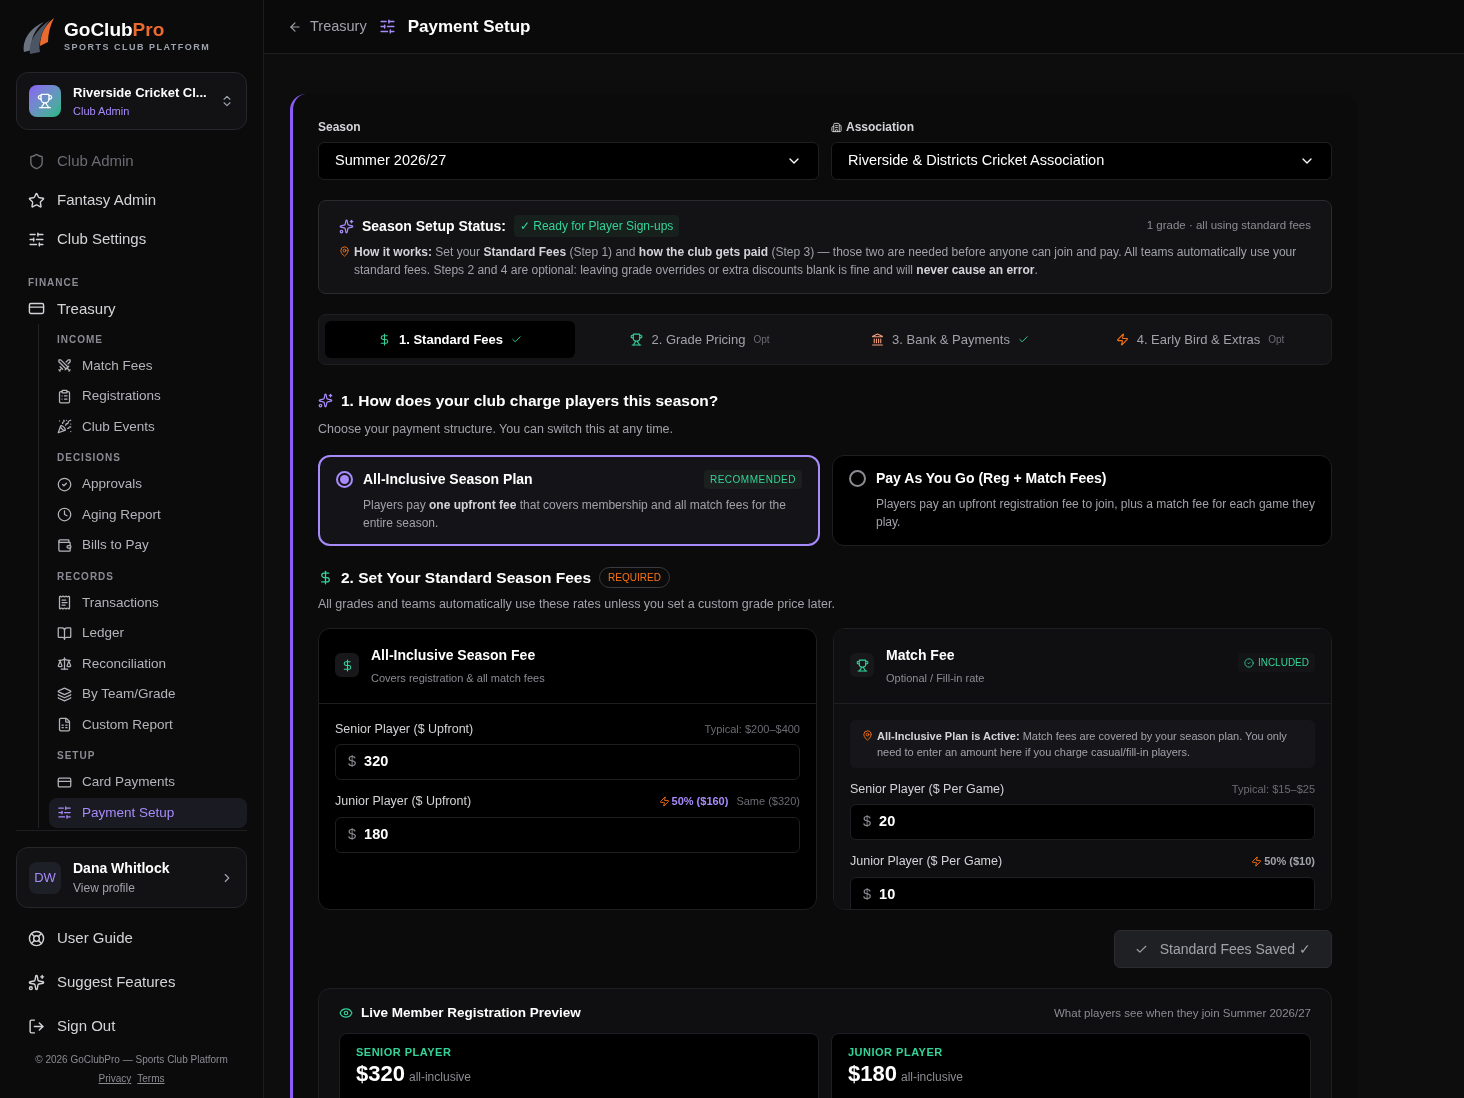 This screenshot has width=1464, height=1098. Describe the element at coordinates (927, 789) in the screenshot. I see `field-label: Senior Player ($ Per Game)` at that location.